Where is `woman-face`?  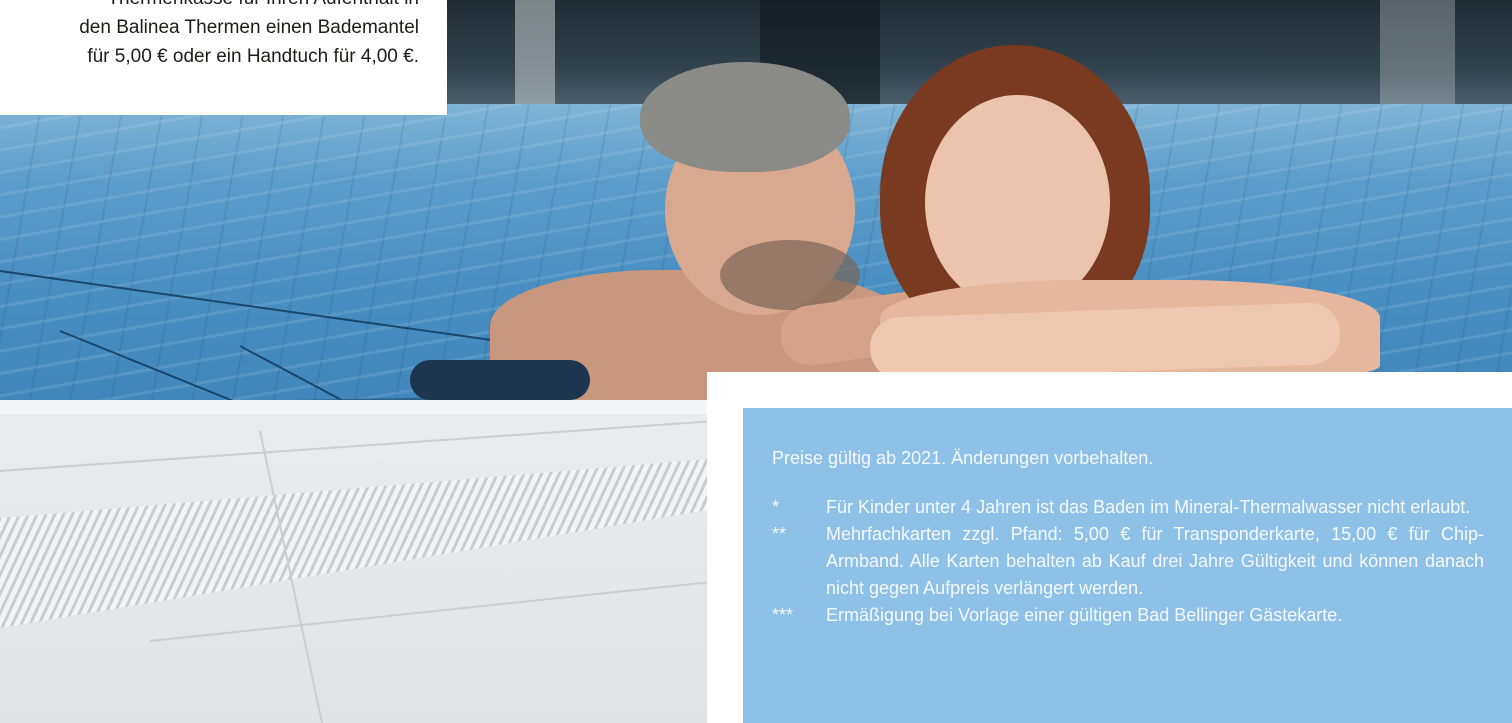 woman-face is located at coordinates (1017, 202).